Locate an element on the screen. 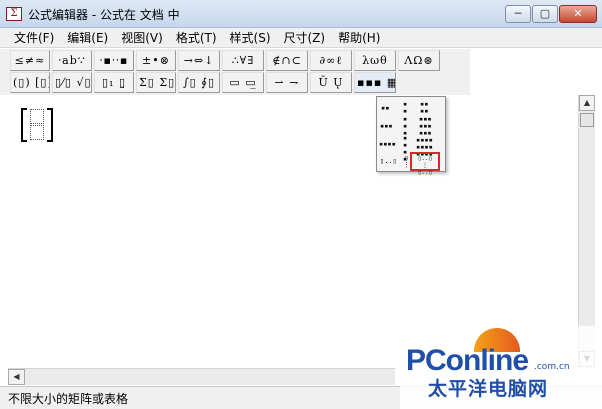 This screenshot has width=602, height=409. scroll-up-icon: ▲ is located at coordinates (587, 103).